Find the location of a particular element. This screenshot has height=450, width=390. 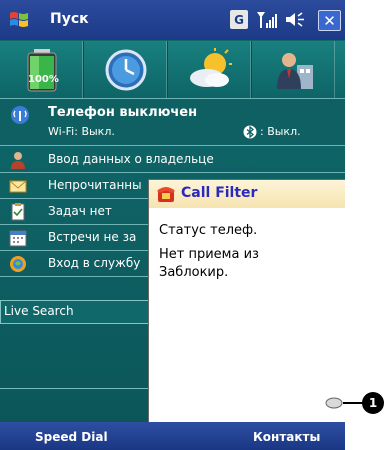

calendar-icon is located at coordinates (18, 238).